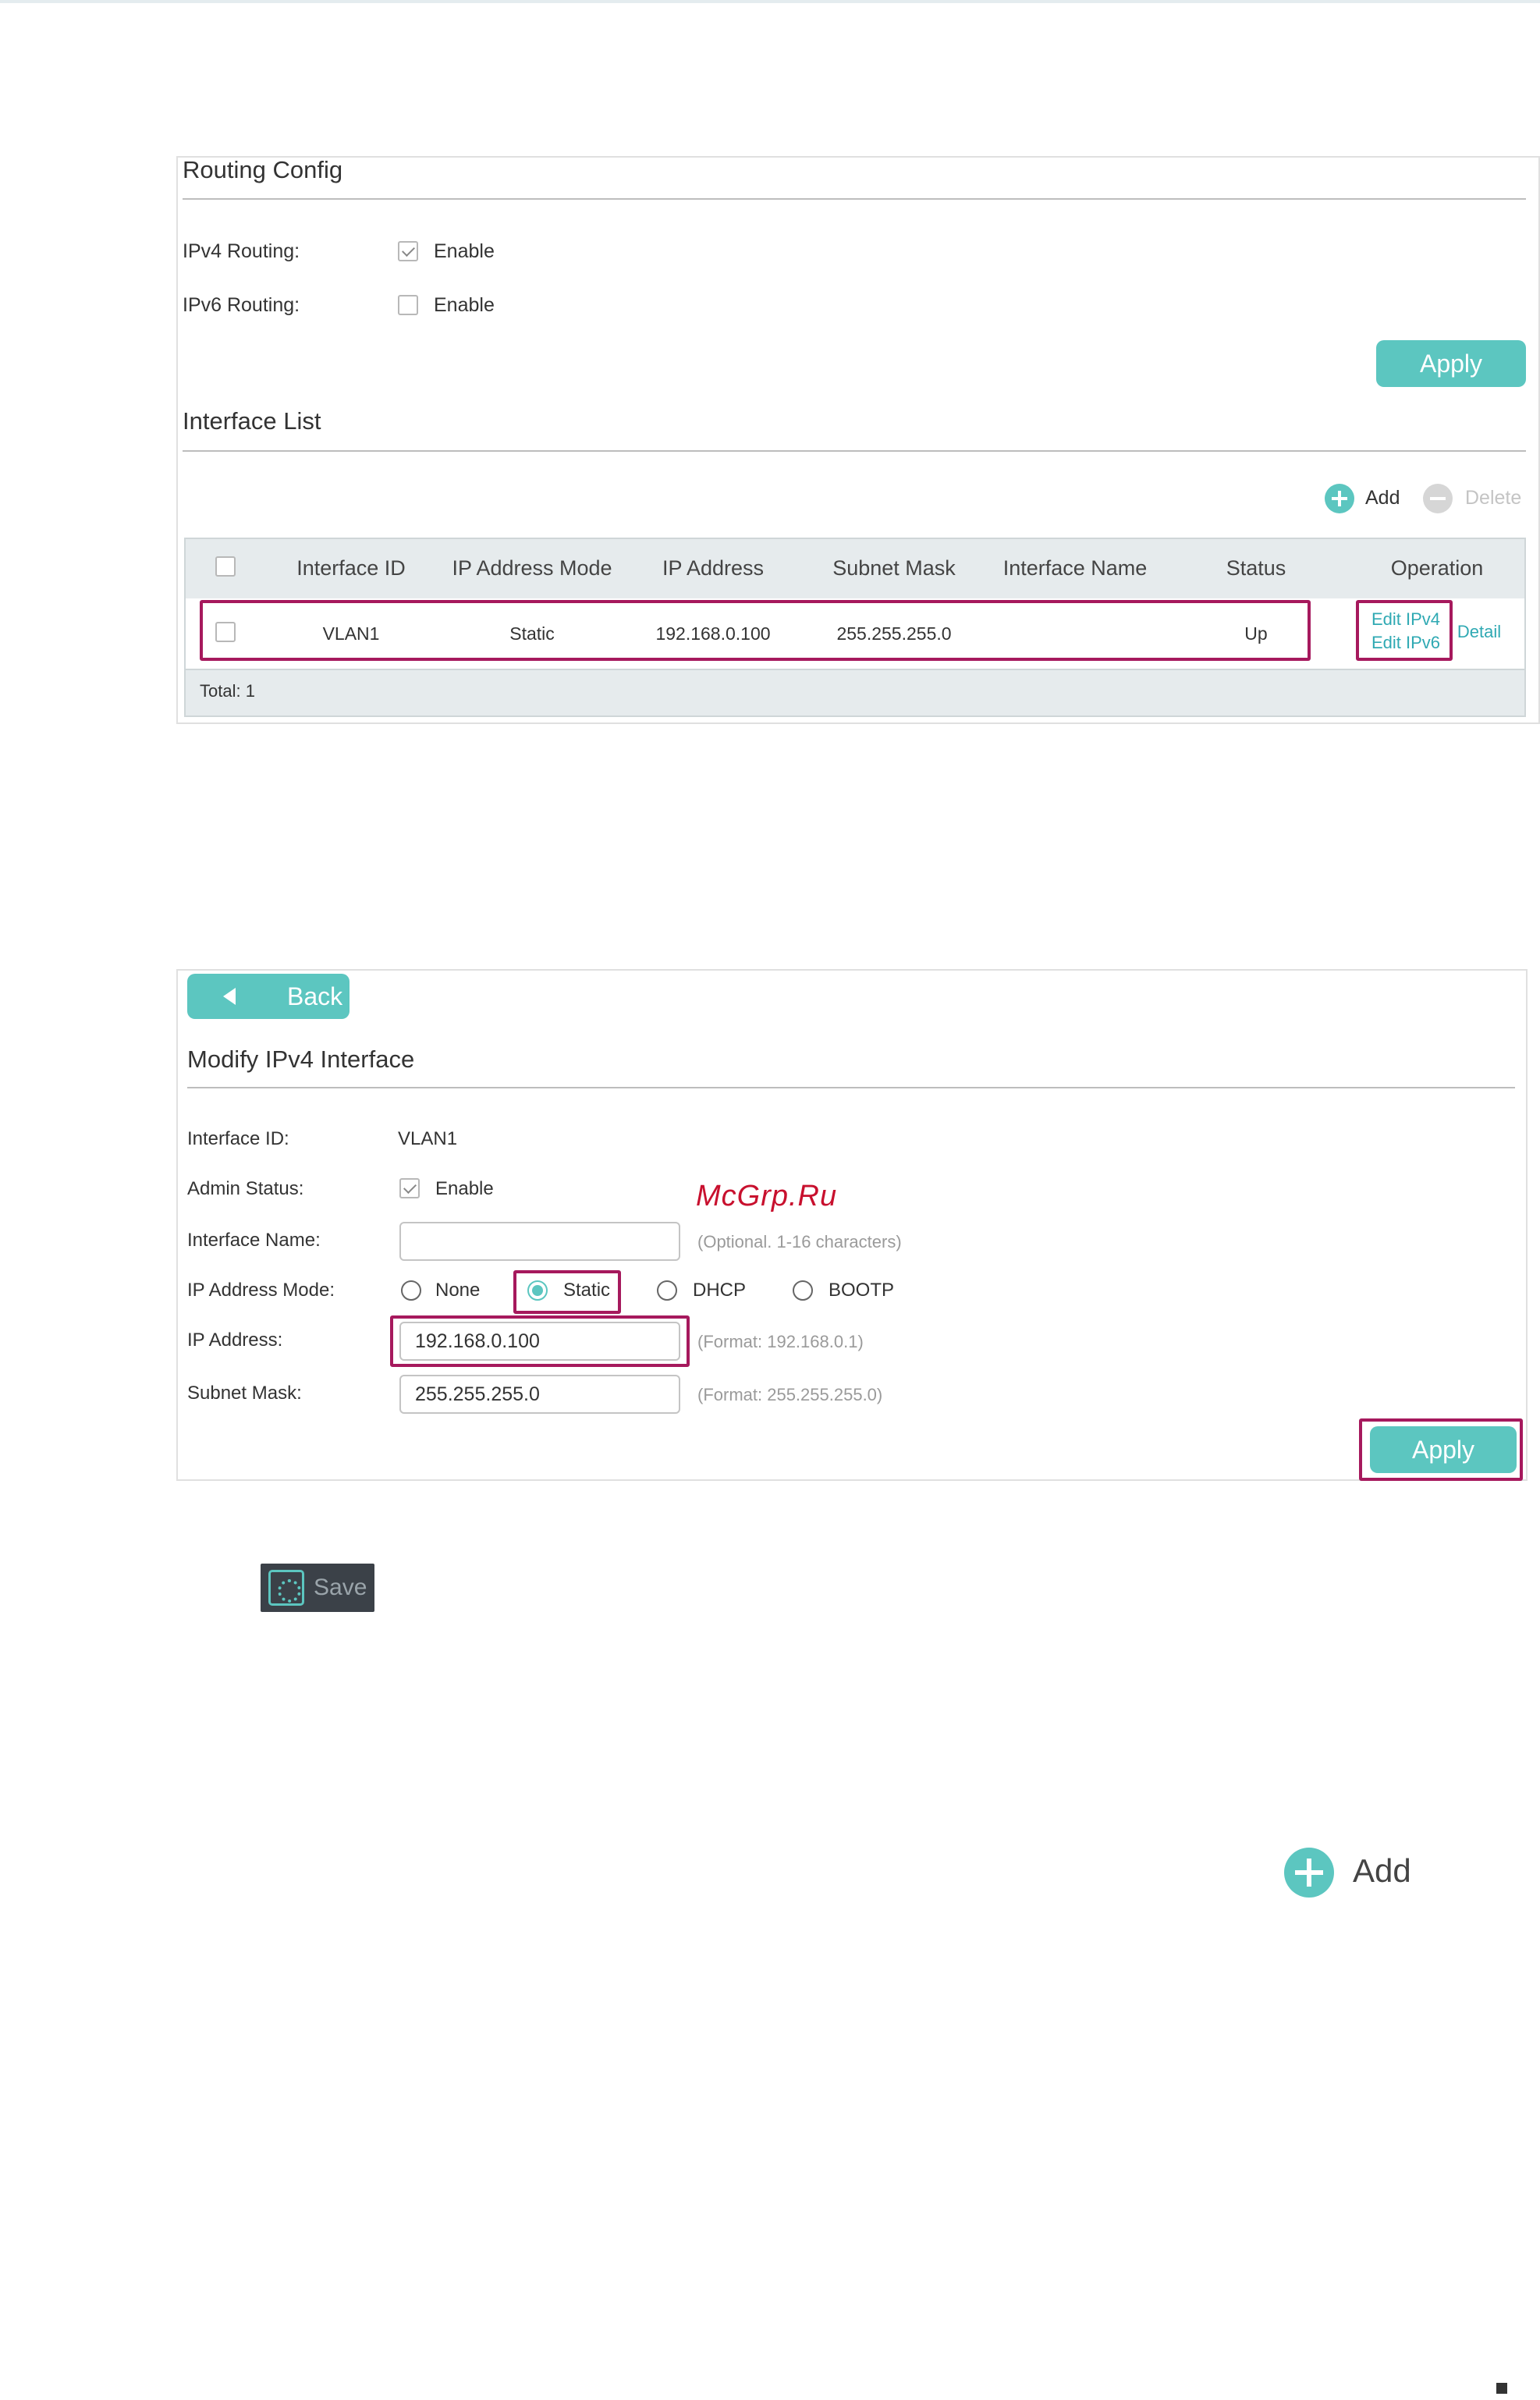 This screenshot has width=1540, height=2400. What do you see at coordinates (713, 568) in the screenshot?
I see `col-ip-address: IP Address` at bounding box center [713, 568].